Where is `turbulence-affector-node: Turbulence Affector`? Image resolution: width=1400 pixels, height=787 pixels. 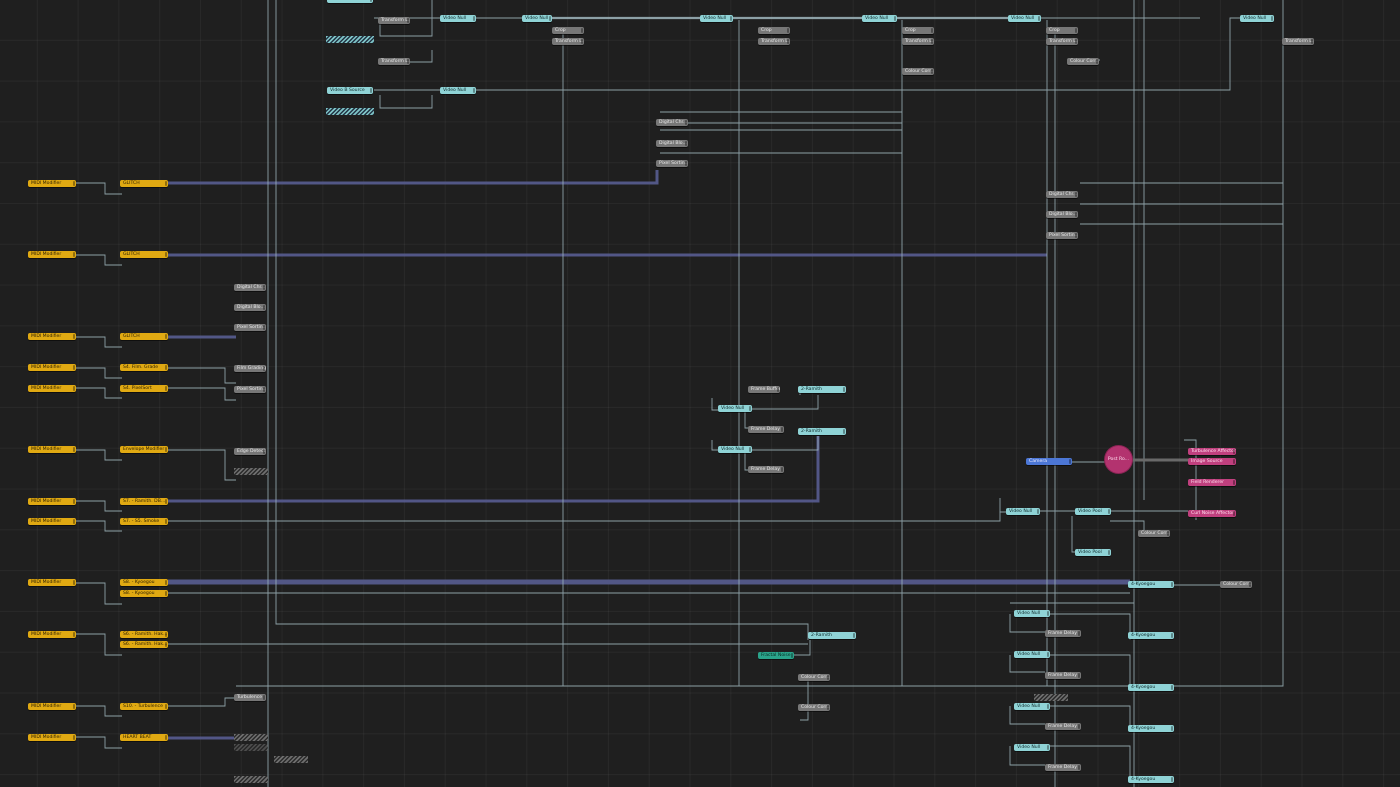
turbulence-affector-node: Turbulence Affector is located at coordinates (1212, 451).